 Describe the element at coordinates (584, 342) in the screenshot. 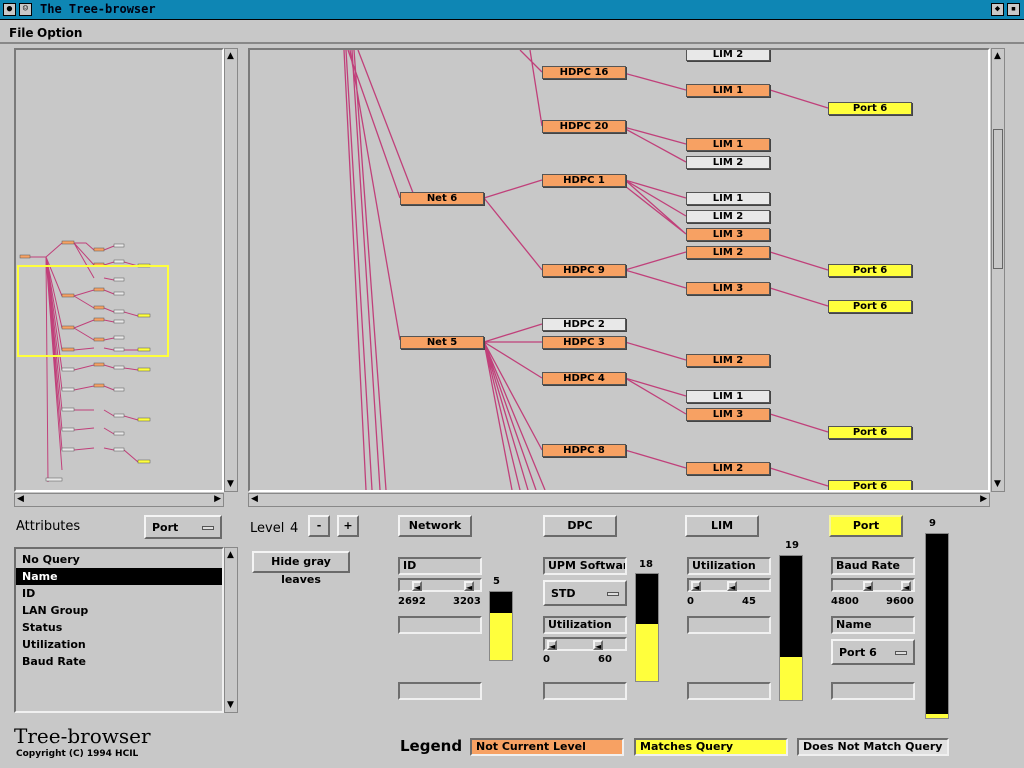

I see `tree-node: HDPC 3` at that location.